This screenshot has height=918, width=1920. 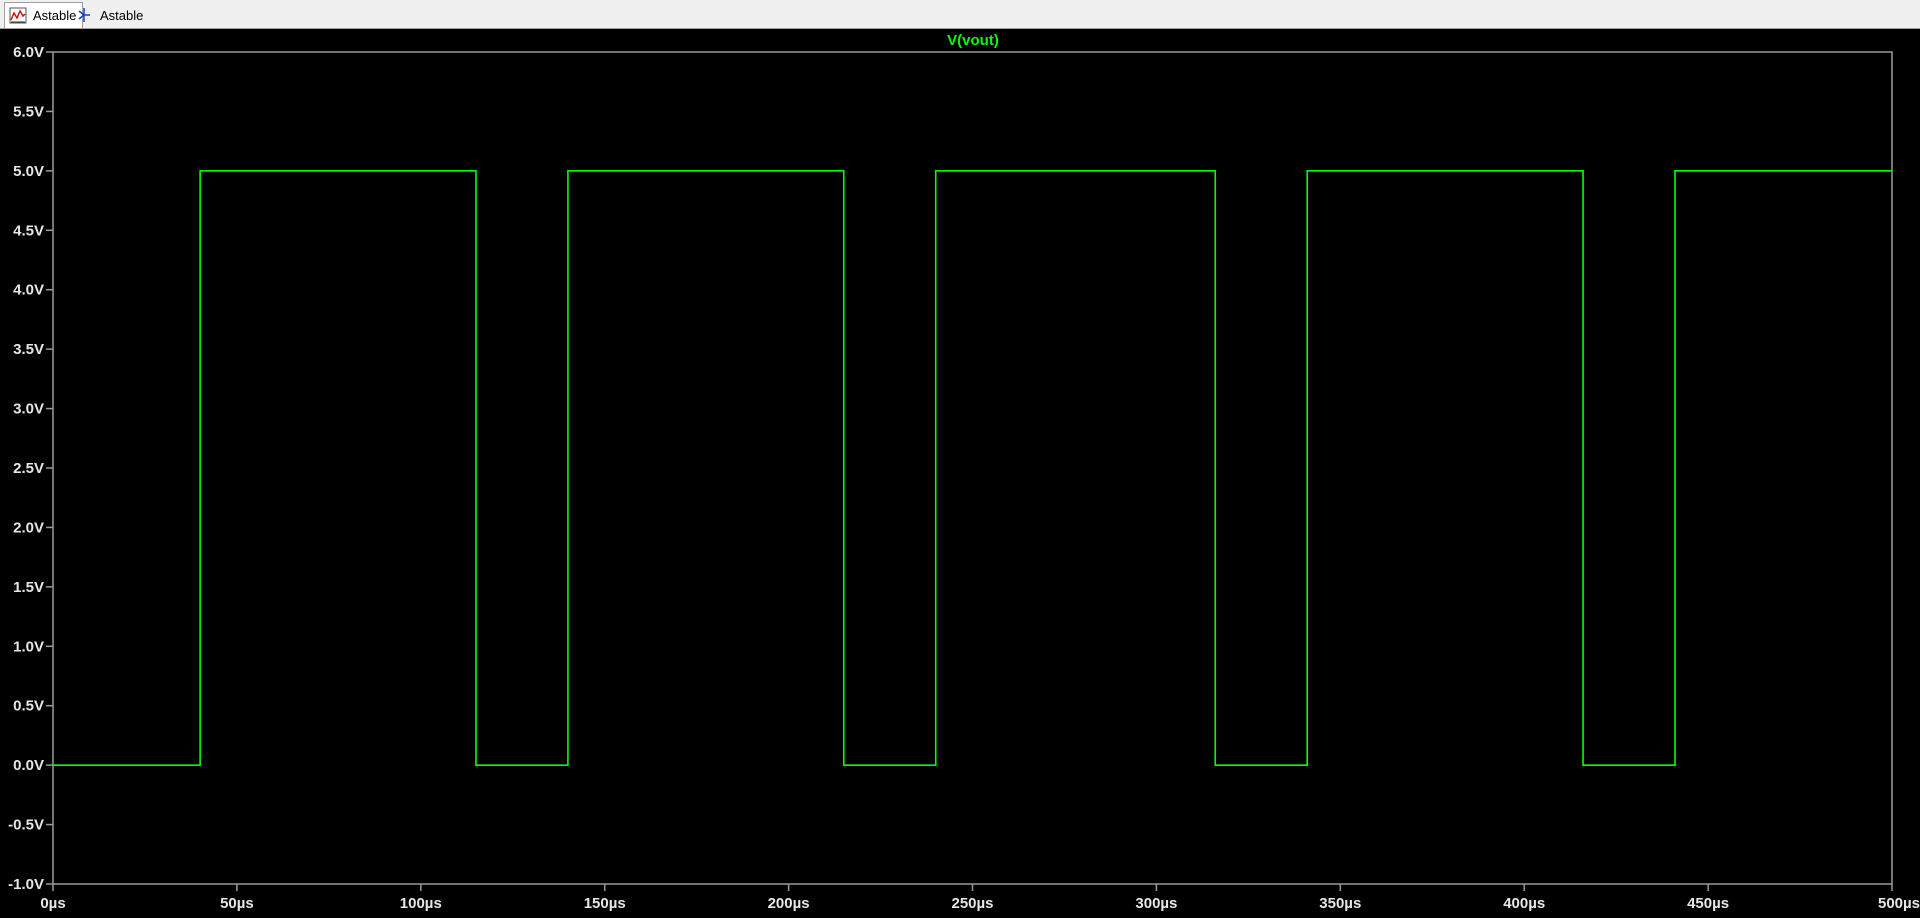 What do you see at coordinates (421, 903) in the screenshot?
I see `x-tick-label: 100µs` at bounding box center [421, 903].